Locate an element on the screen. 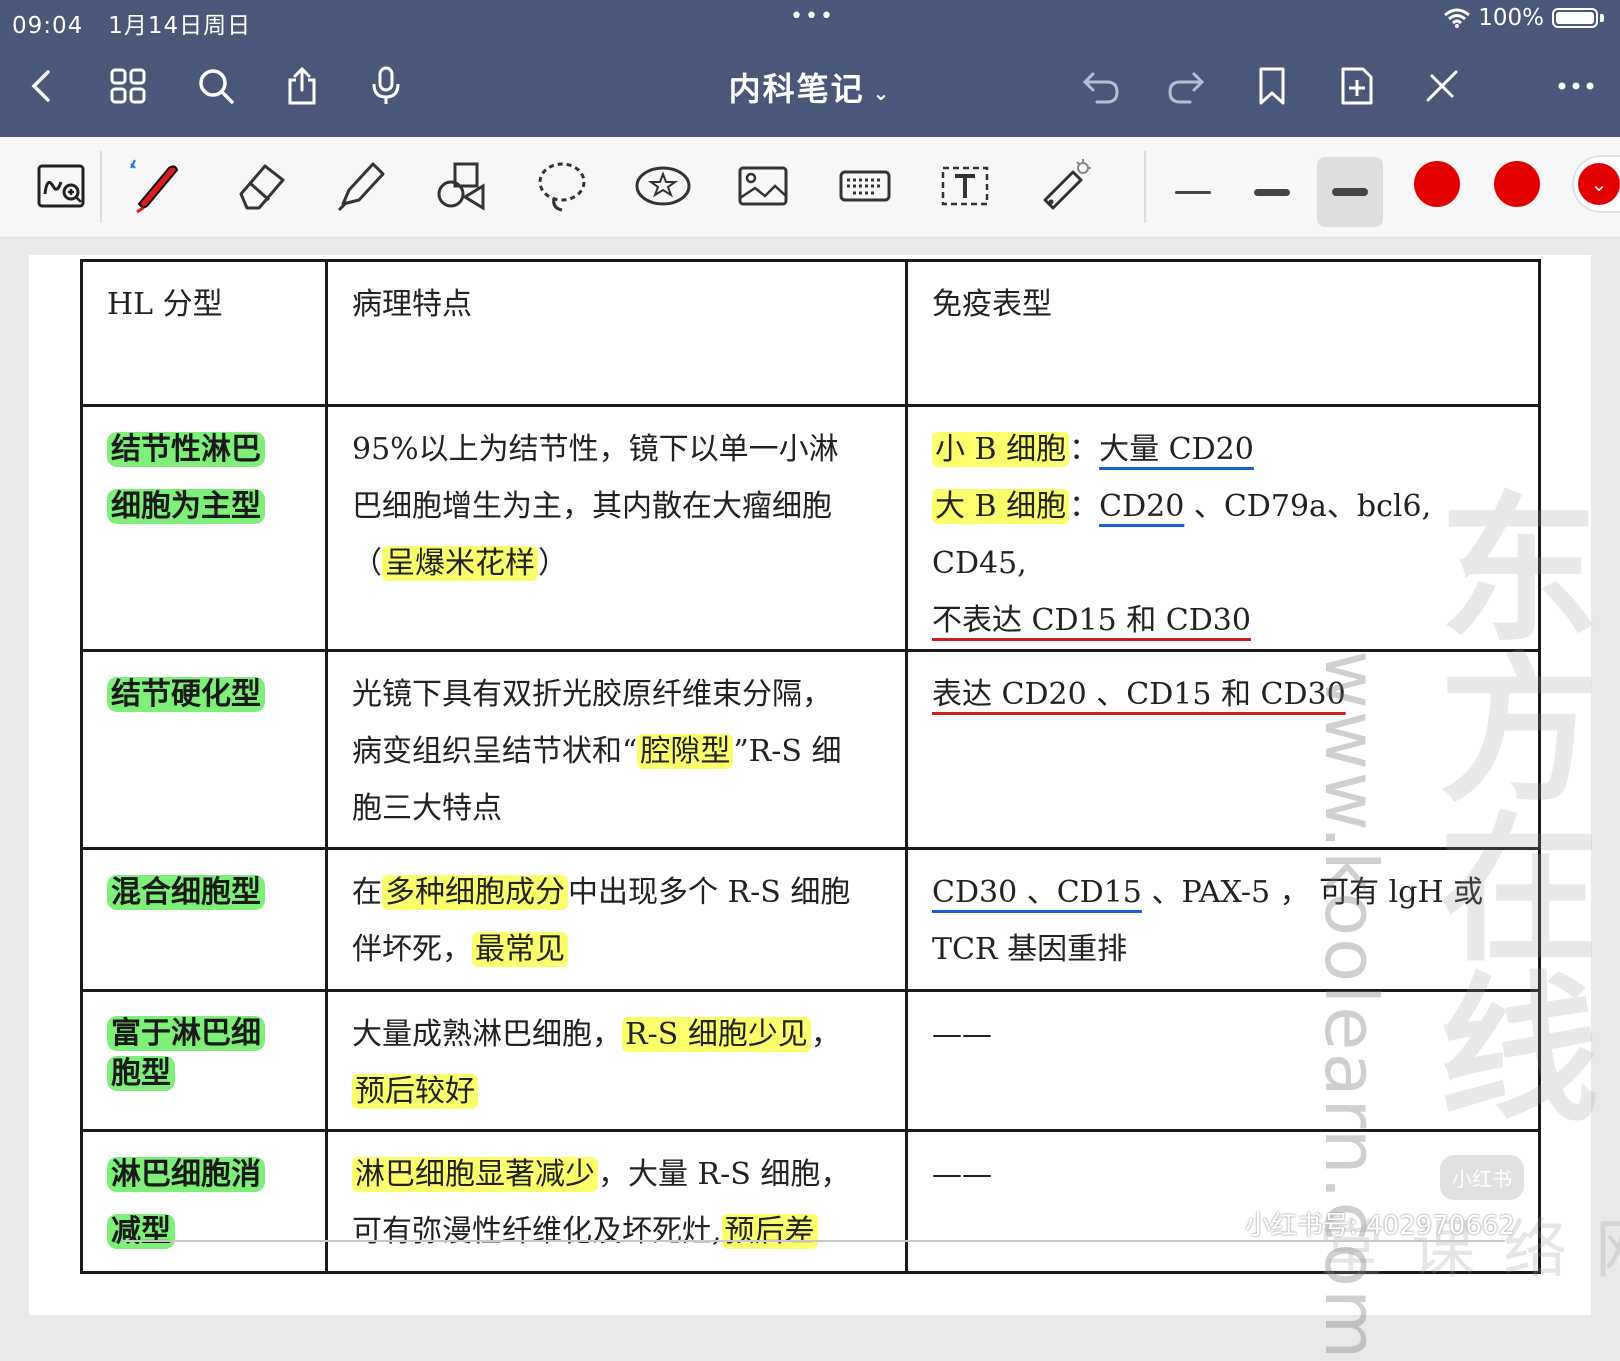 This screenshot has height=1361, width=1620. header-immunophenotype: 免疫表型 is located at coordinates (1223, 333).